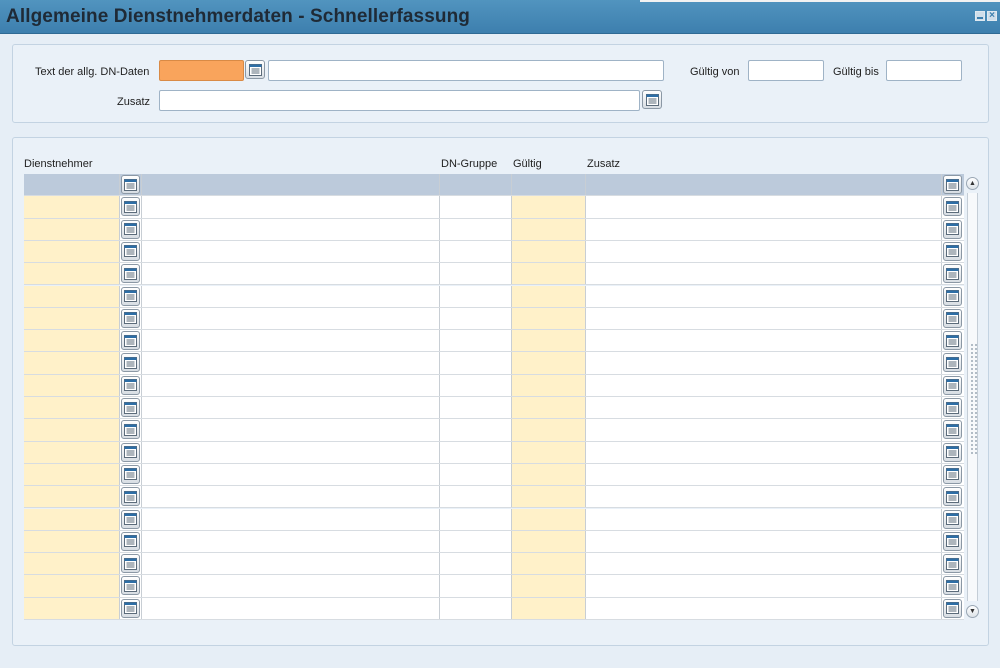 The image size is (1000, 668). I want to click on column-header-dn-gruppe: DN-Gruppe, so click(469, 164).